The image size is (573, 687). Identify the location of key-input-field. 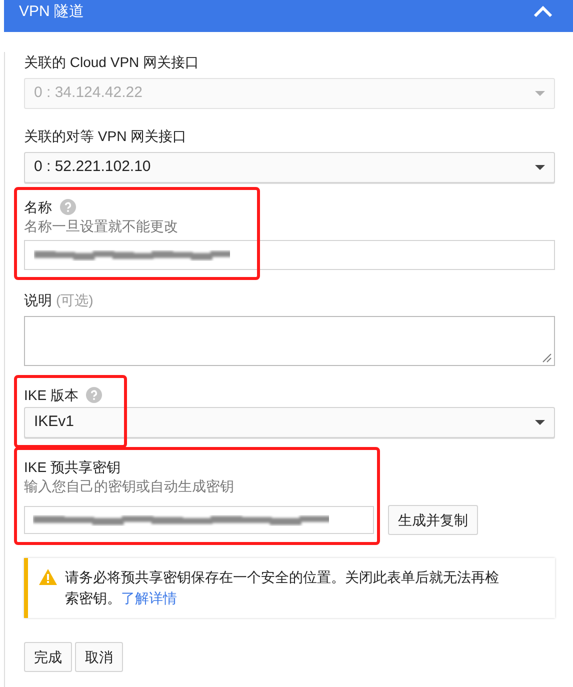
(199, 520).